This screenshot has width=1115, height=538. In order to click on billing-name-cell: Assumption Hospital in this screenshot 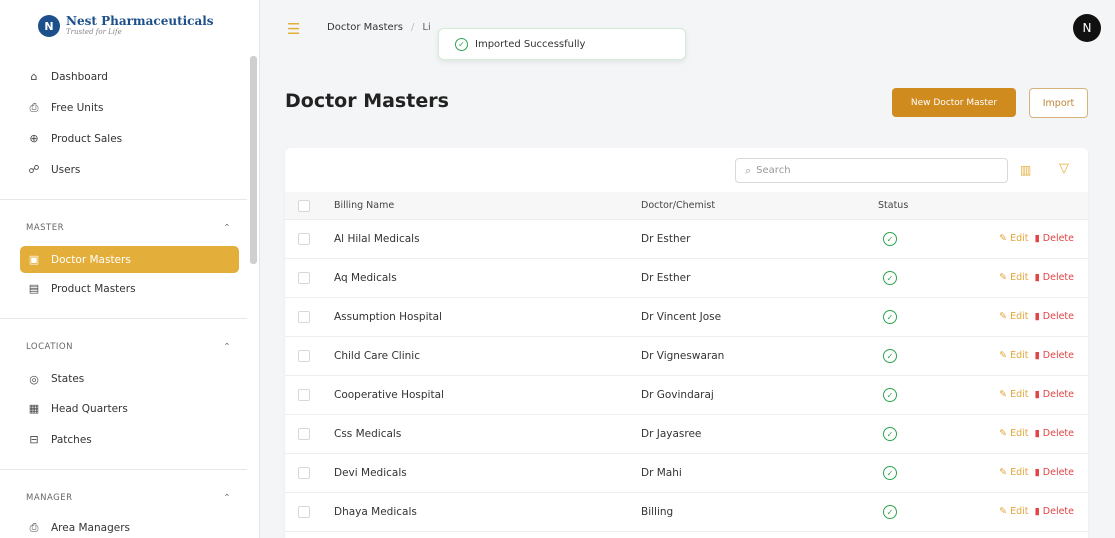, I will do `click(388, 317)`.